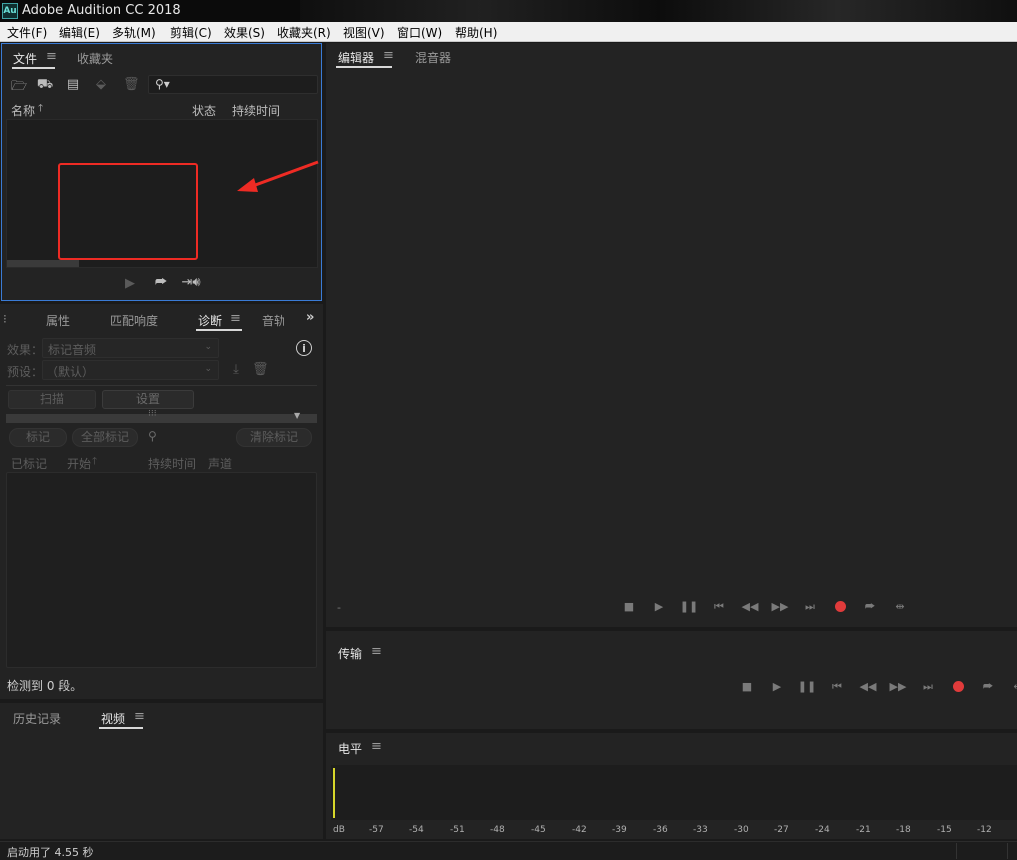  I want to click on tab-video: 视频, so click(113, 718).